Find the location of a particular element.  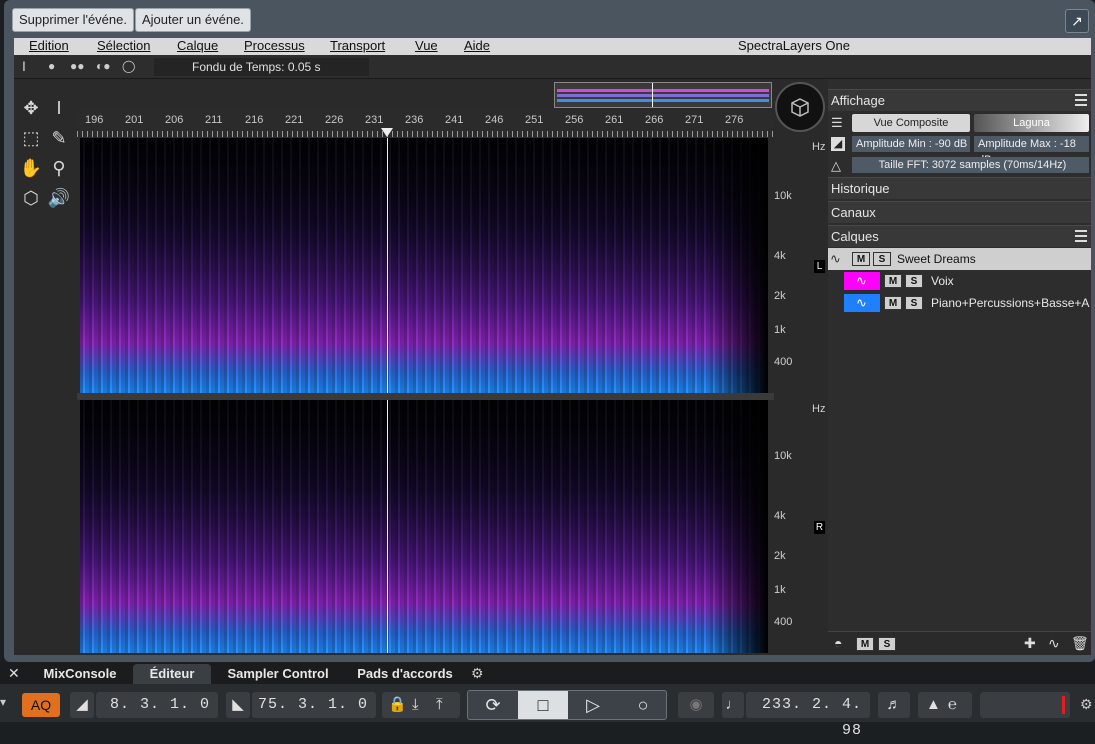

right-locator-field: 75. 3. 1. 0 is located at coordinates (314, 705).